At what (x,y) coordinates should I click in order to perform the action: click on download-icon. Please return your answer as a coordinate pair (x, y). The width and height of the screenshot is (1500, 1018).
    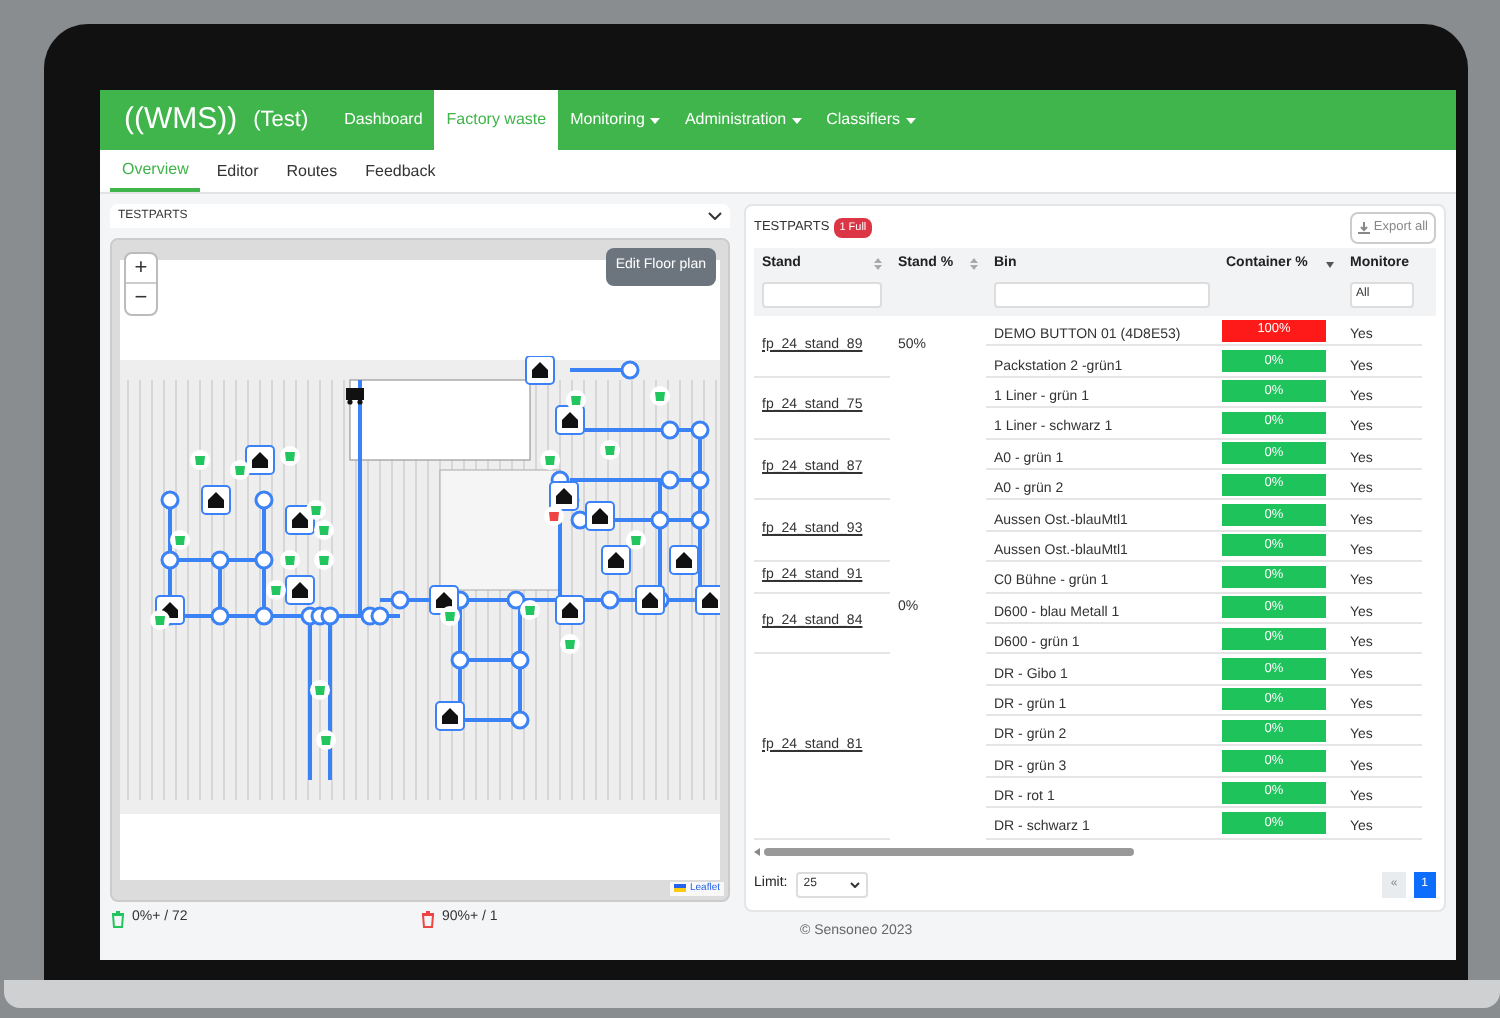
    Looking at the image, I should click on (1363, 228).